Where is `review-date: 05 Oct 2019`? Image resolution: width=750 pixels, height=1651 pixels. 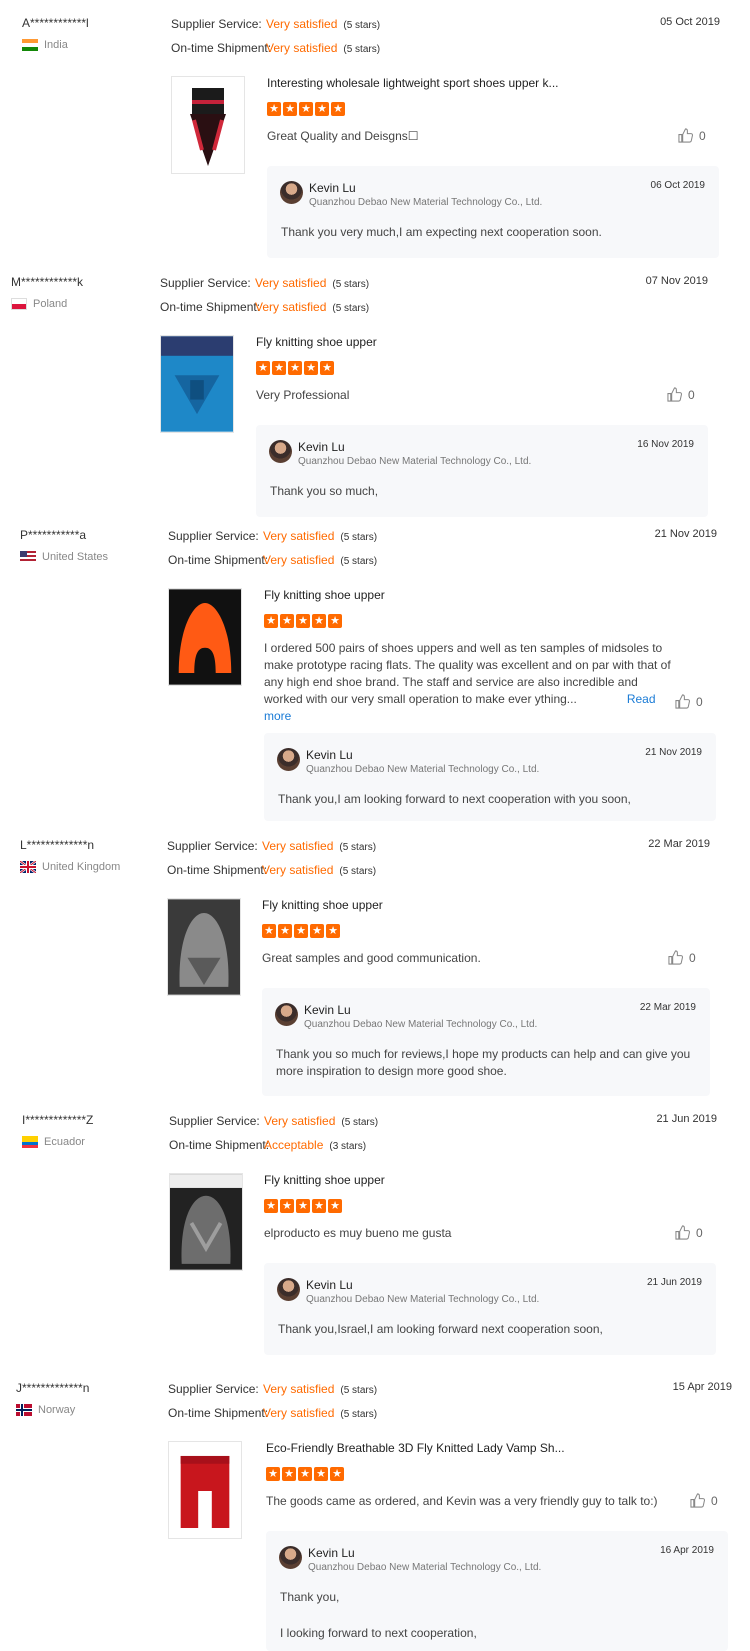 review-date: 05 Oct 2019 is located at coordinates (690, 22).